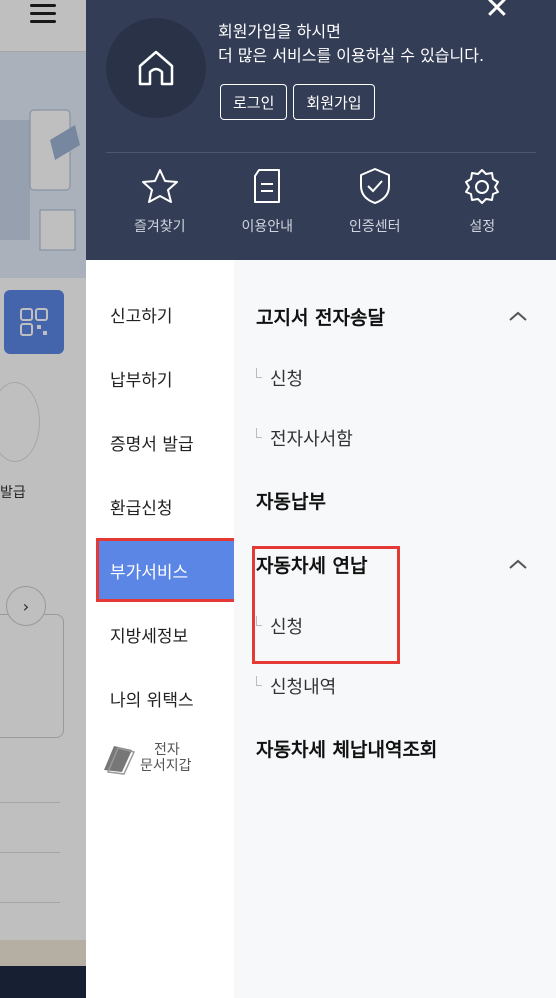 This screenshot has height=998, width=556. What do you see at coordinates (374, 227) in the screenshot?
I see `quick-label: 인증센터` at bounding box center [374, 227].